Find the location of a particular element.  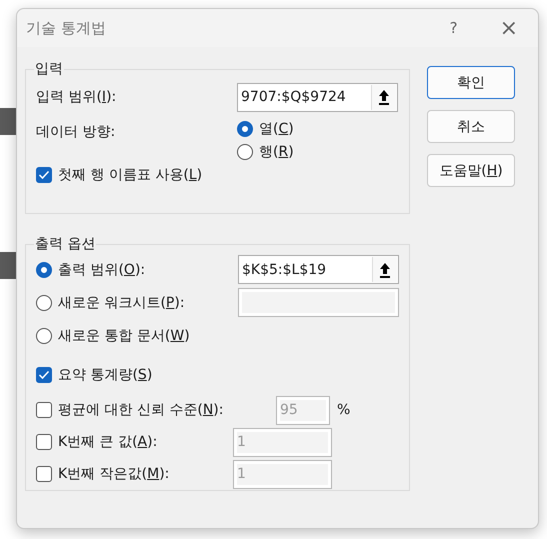

dialog-button: 확인 is located at coordinates (471, 82).